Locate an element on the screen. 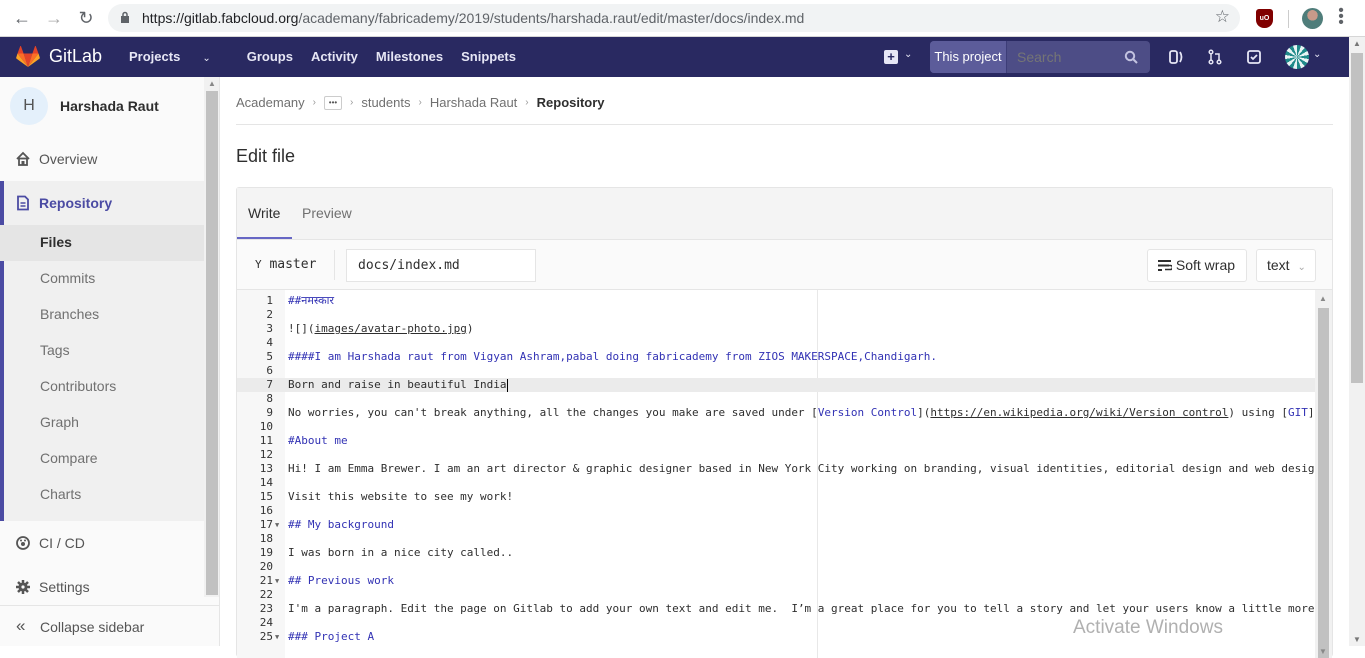  sidebar-item-files: Files is located at coordinates (102, 243).